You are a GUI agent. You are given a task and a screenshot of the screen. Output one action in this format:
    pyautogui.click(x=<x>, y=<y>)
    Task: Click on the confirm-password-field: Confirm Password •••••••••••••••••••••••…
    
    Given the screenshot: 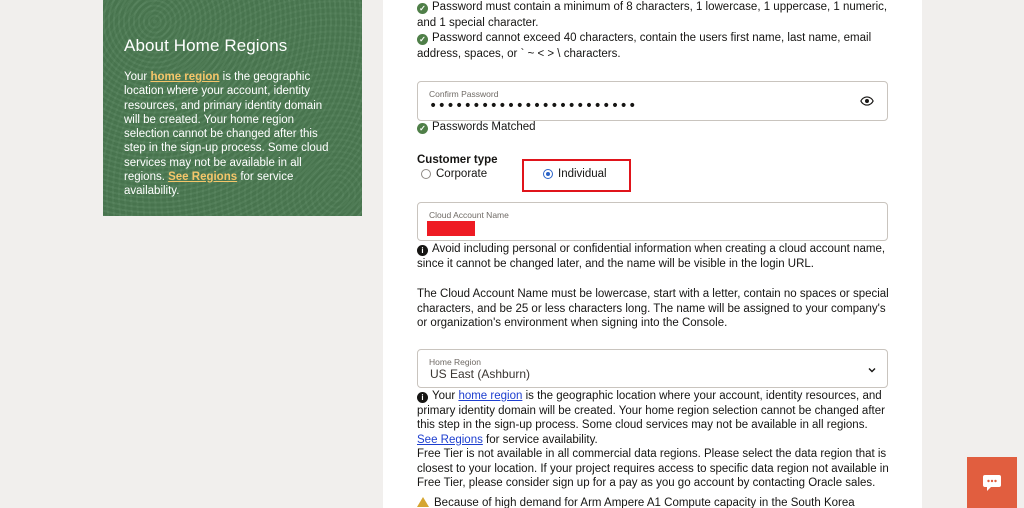 What is the action you would take?
    pyautogui.click(x=652, y=101)
    